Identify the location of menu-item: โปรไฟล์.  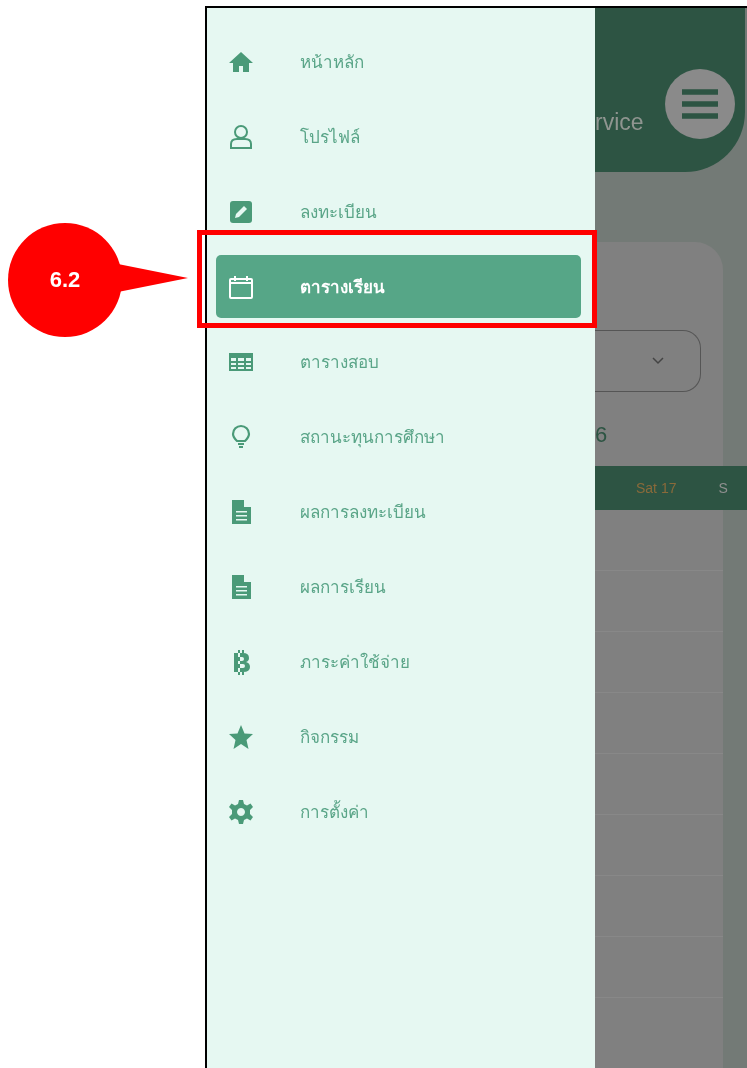
(398, 136).